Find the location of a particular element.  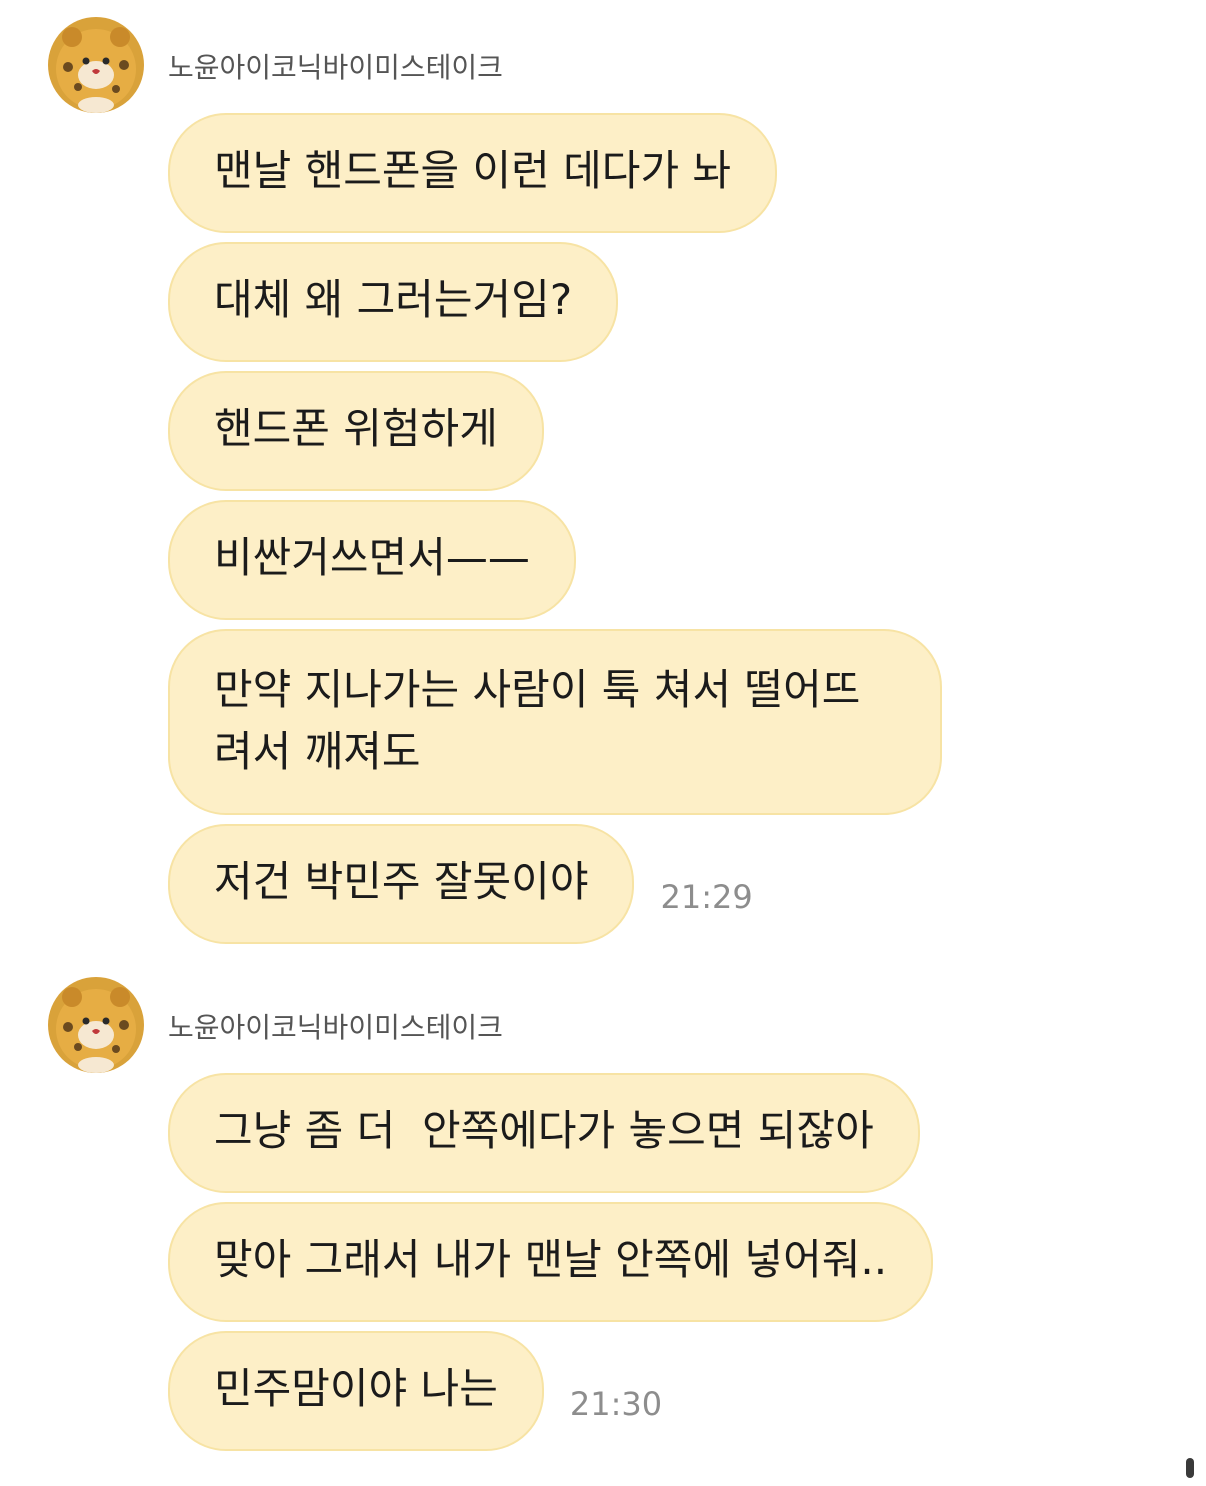

message-bubble: 핸드폰 위험하게 is located at coordinates (356, 431).